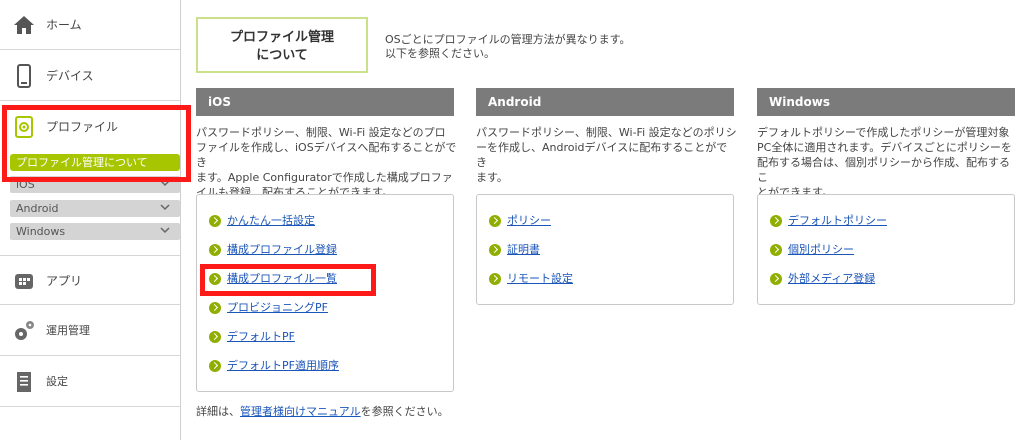 Image resolution: width=1024 pixels, height=440 pixels. I want to click on admin-manual-link: 管理者様向けマニュアル, so click(300, 411).